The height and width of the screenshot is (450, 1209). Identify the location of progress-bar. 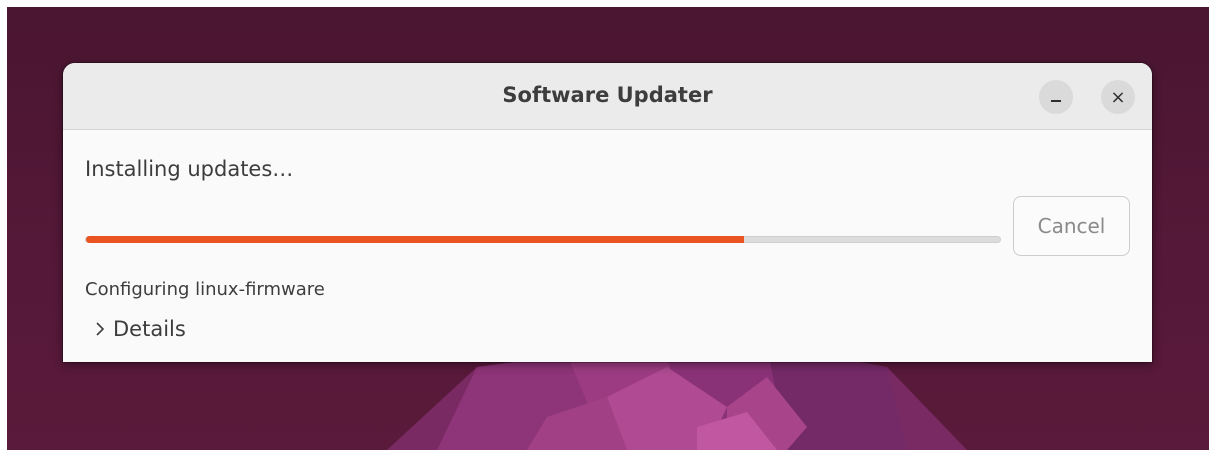
(543, 239).